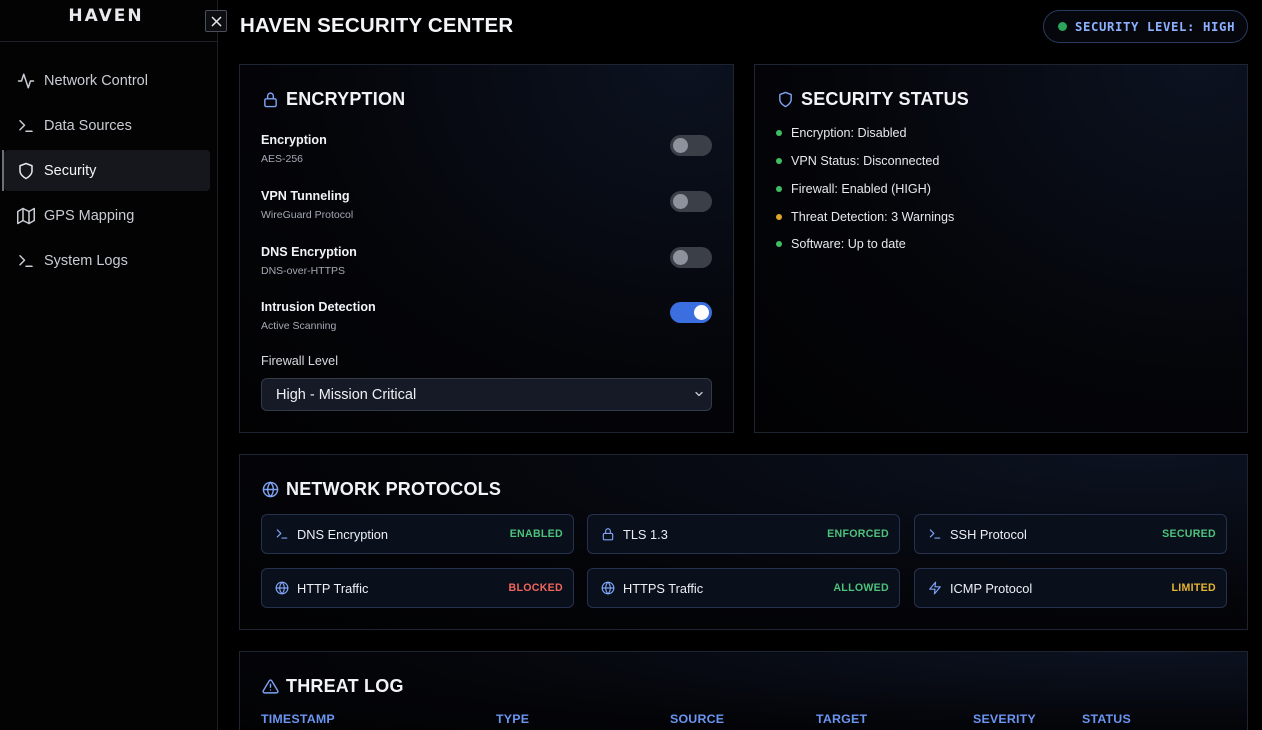 The height and width of the screenshot is (730, 1262). Describe the element at coordinates (861, 189) in the screenshot. I see `status-text: Firewall: Enabled (HIGH)` at that location.